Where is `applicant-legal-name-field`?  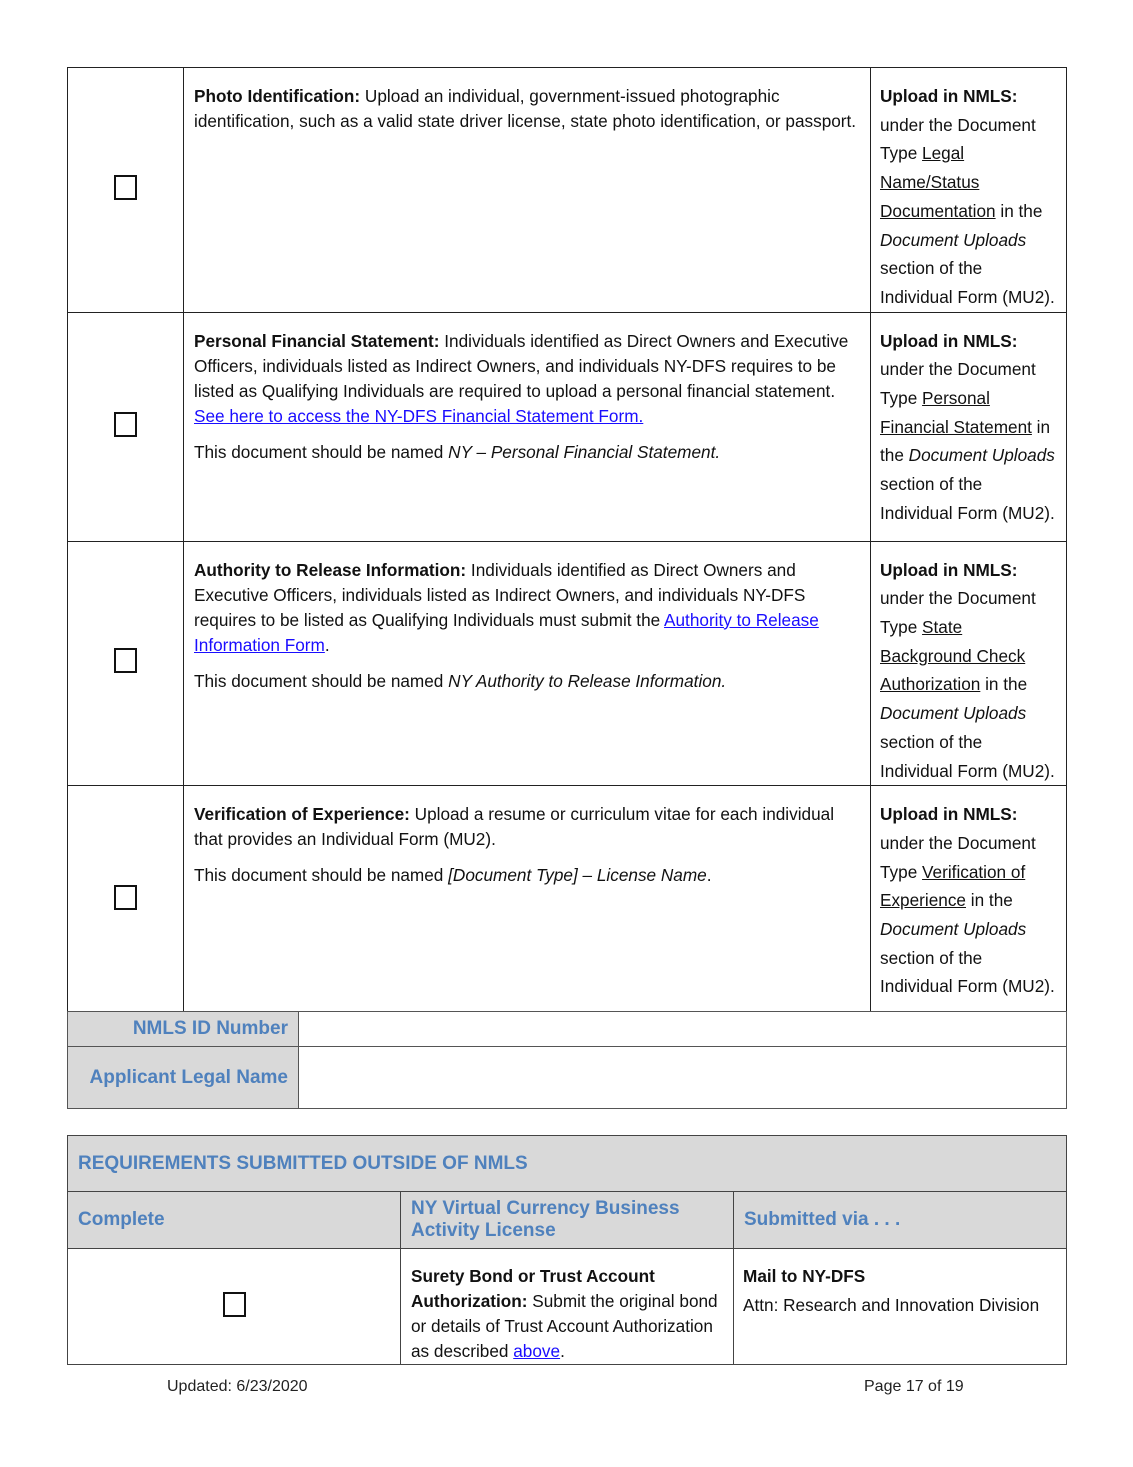
applicant-legal-name-field is located at coordinates (682, 1077).